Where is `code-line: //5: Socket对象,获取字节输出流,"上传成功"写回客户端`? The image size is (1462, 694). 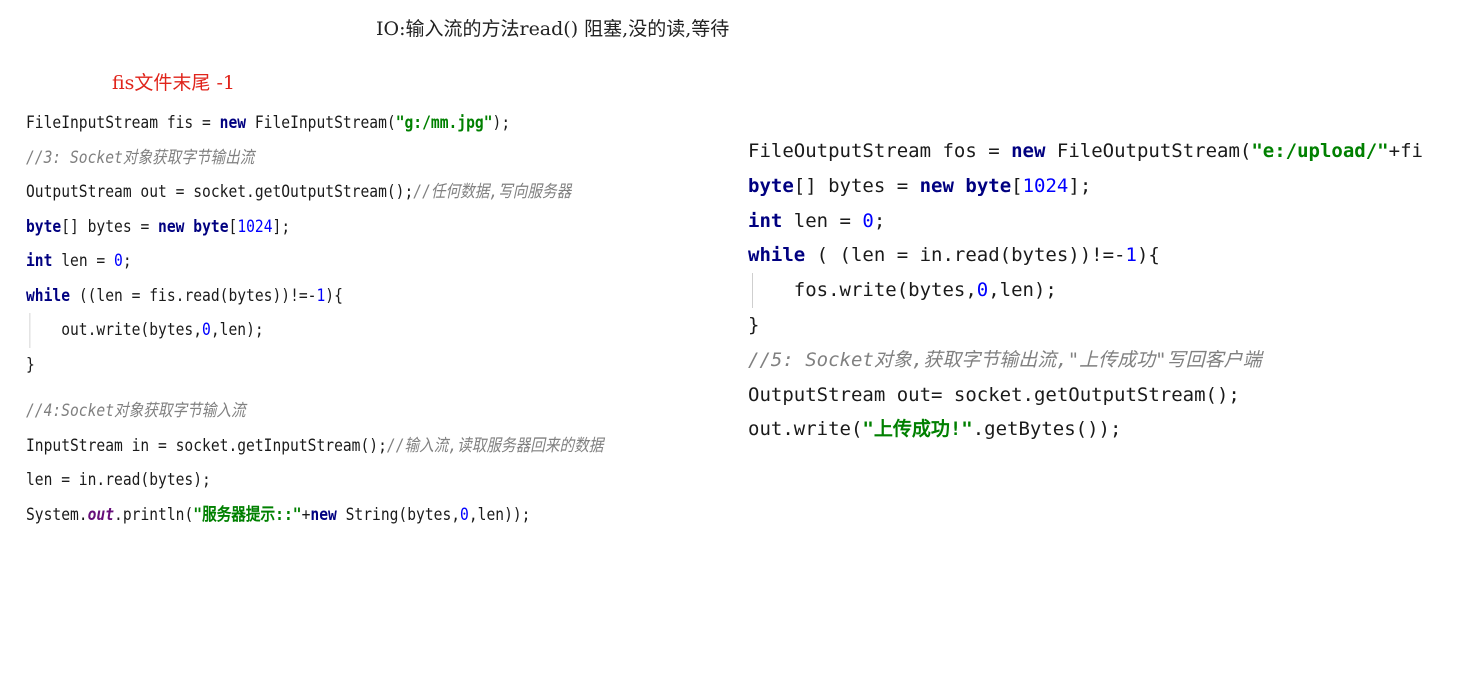 code-line: //5: Socket对象,获取字节输出流,"上传成功"写回客户端 is located at coordinates (1105, 360).